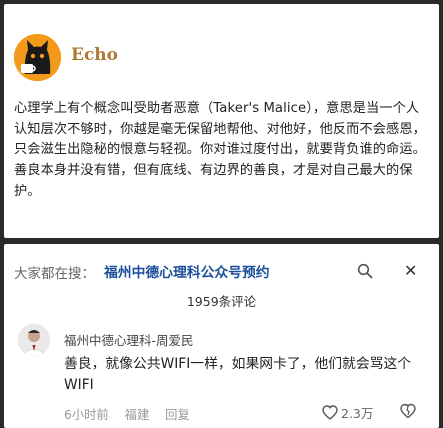 This screenshot has height=428, width=443. I want to click on commenter-avatar, so click(34, 340).